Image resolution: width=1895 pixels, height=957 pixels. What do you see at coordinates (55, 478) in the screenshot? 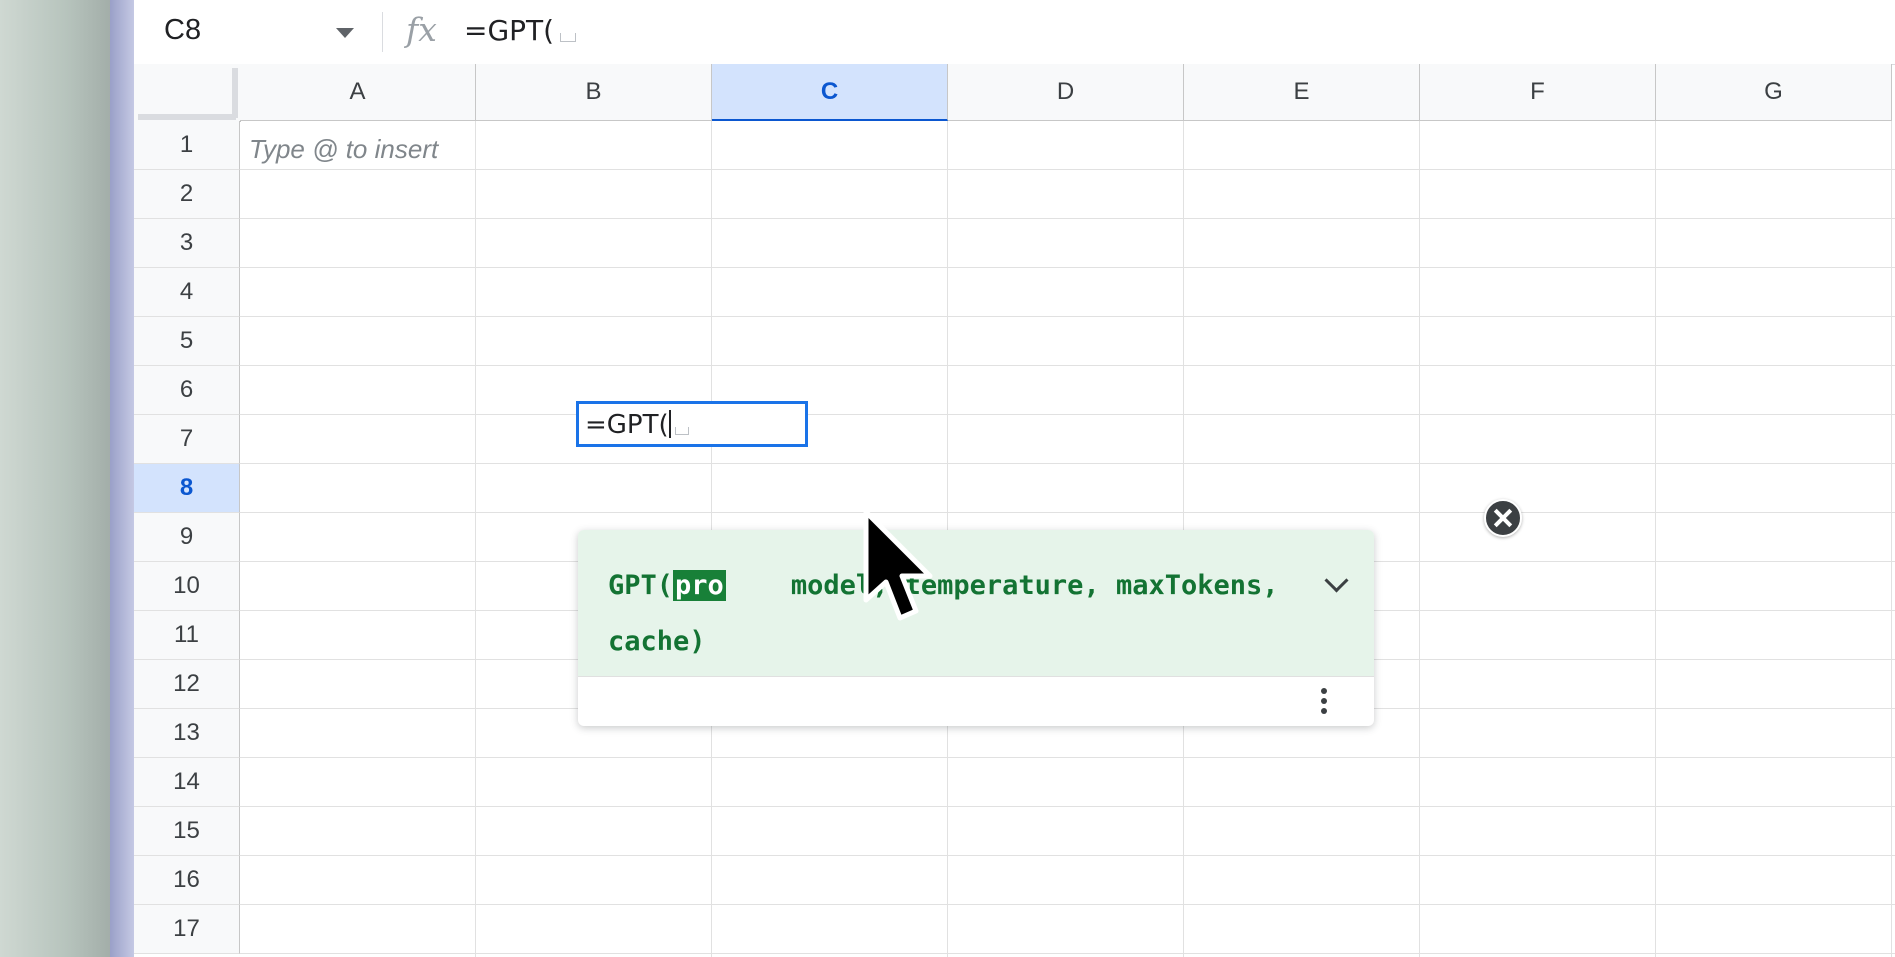
I see `desktop-background` at bounding box center [55, 478].